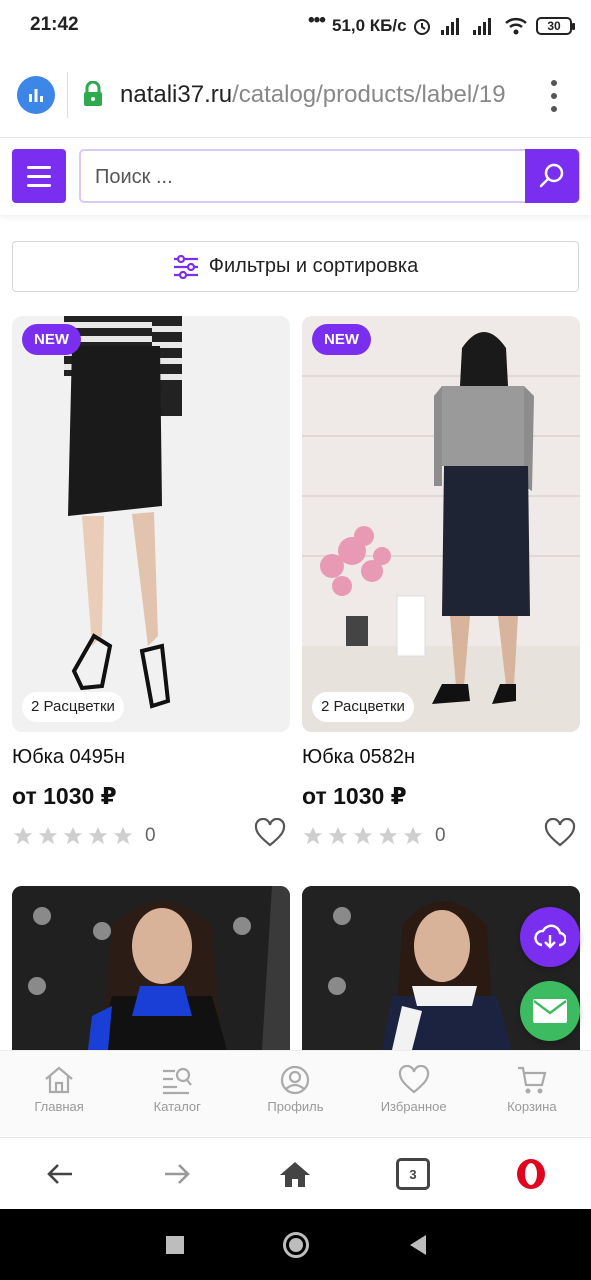  I want to click on tabs-button: 3, so click(413, 1174).